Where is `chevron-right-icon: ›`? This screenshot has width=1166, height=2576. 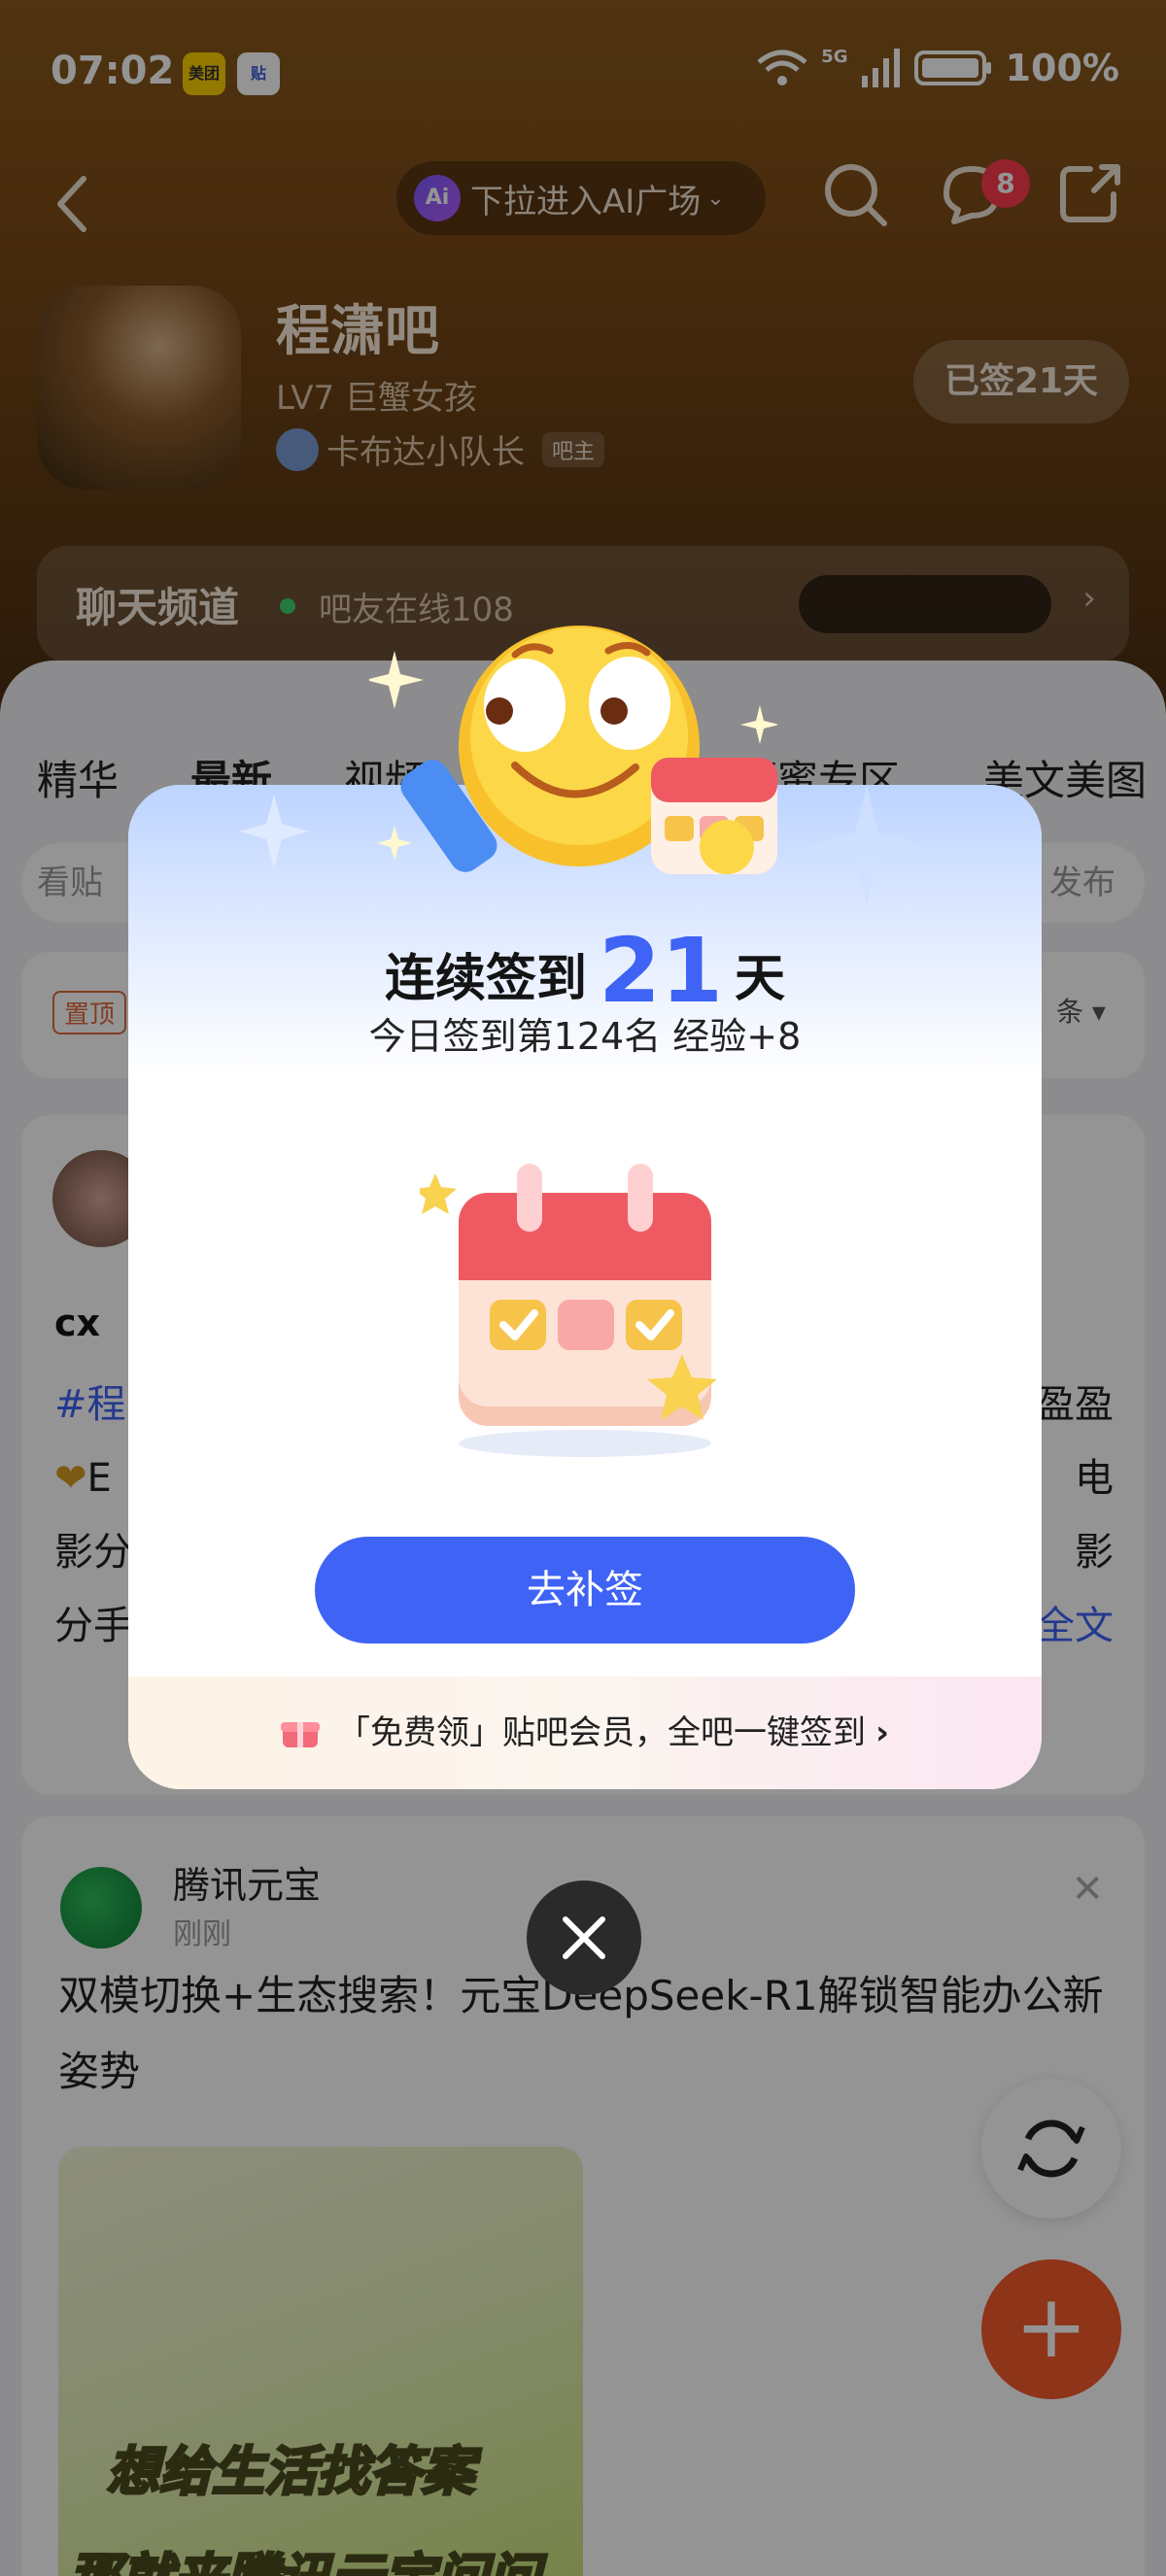
chevron-right-icon: › is located at coordinates (881, 1732).